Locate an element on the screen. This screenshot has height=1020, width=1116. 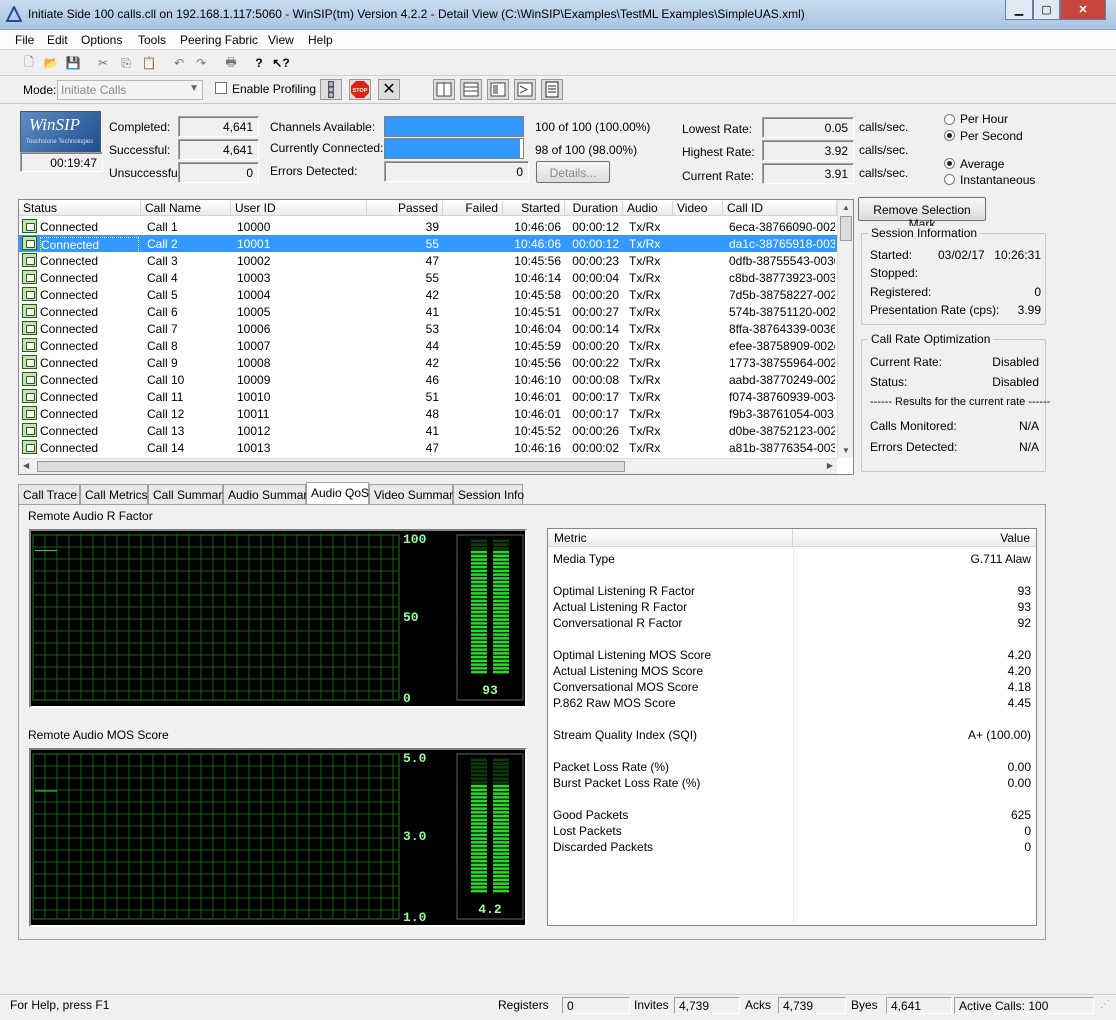
value-column-header: Value is located at coordinates (914, 538).